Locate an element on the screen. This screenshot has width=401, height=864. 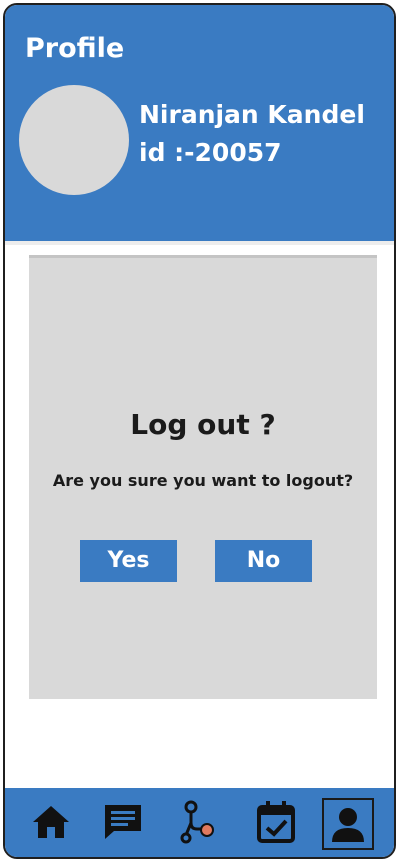
calendar-check-icon is located at coordinates (276, 822).